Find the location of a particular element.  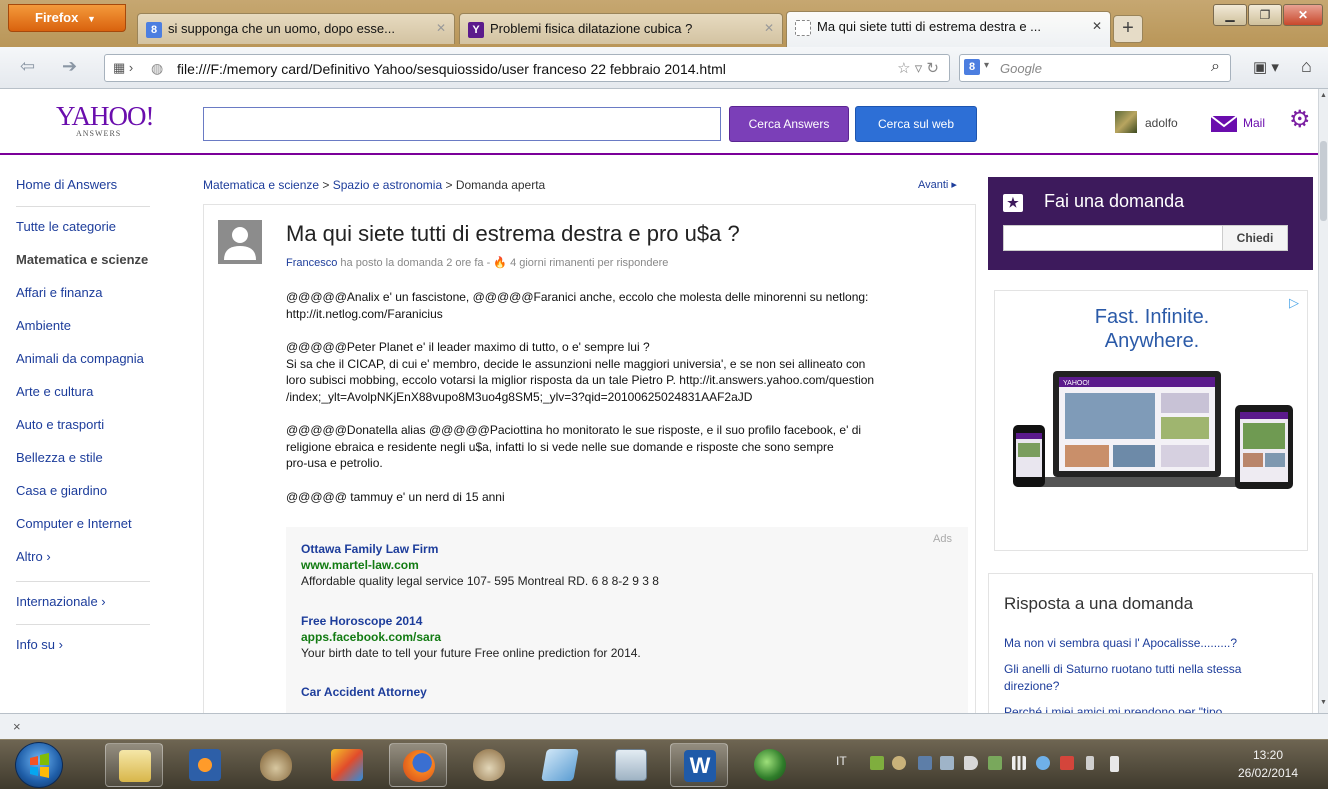

language-indicator: IT is located at coordinates (841, 761).